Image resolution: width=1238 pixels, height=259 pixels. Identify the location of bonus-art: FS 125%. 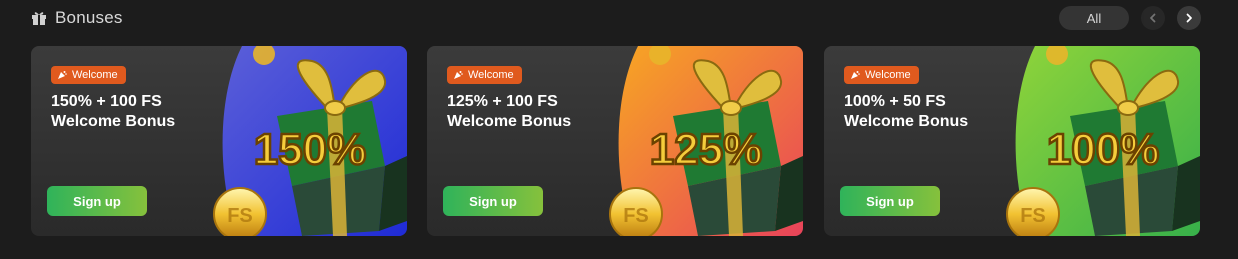
(703, 141).